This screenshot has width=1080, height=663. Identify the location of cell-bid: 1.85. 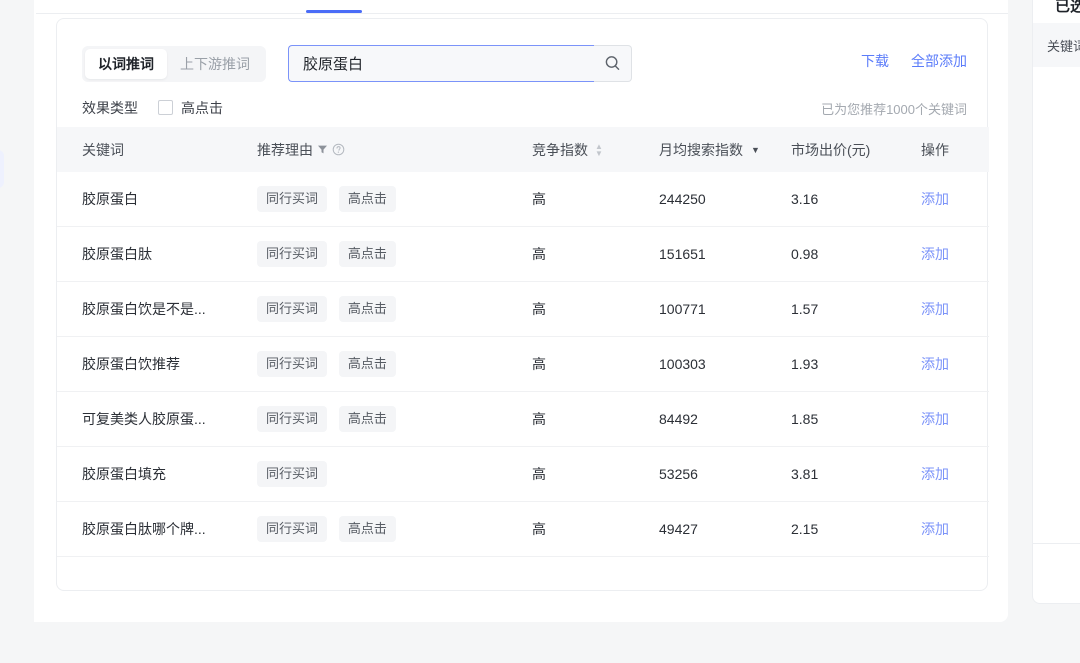
(805, 419).